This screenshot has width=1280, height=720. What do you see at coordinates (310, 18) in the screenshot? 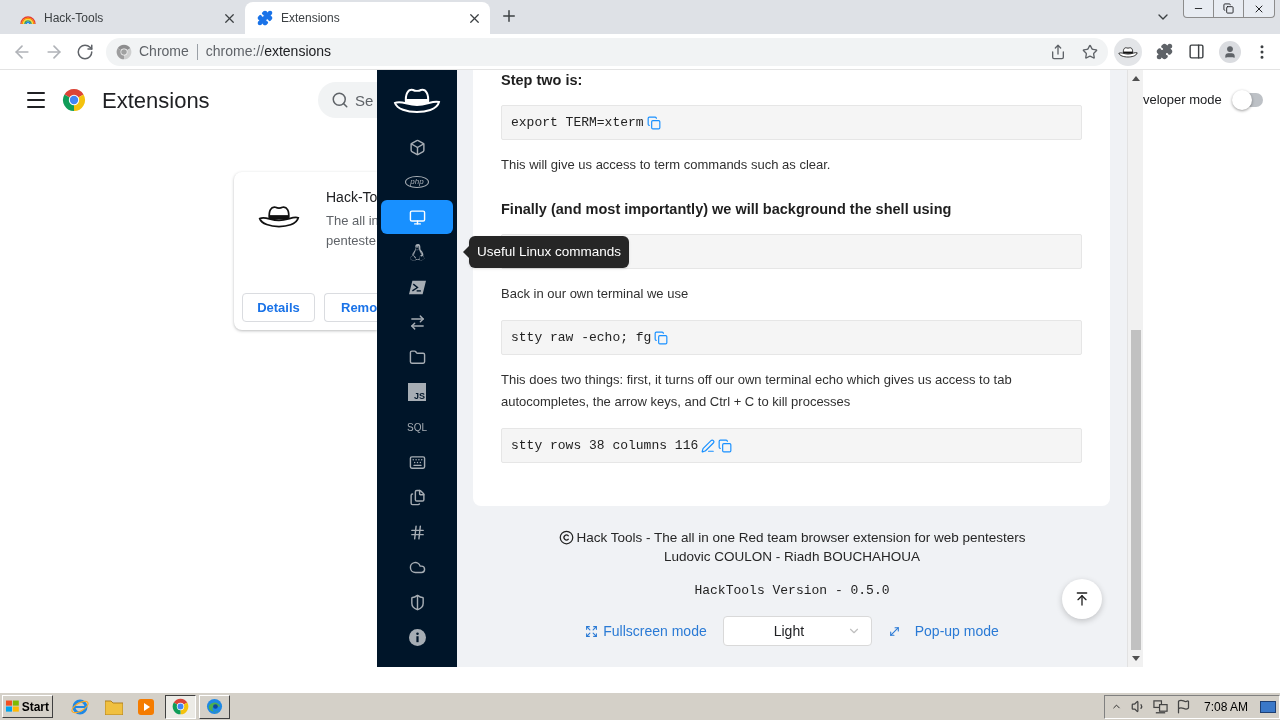
I see `tab-title: Extensions` at bounding box center [310, 18].